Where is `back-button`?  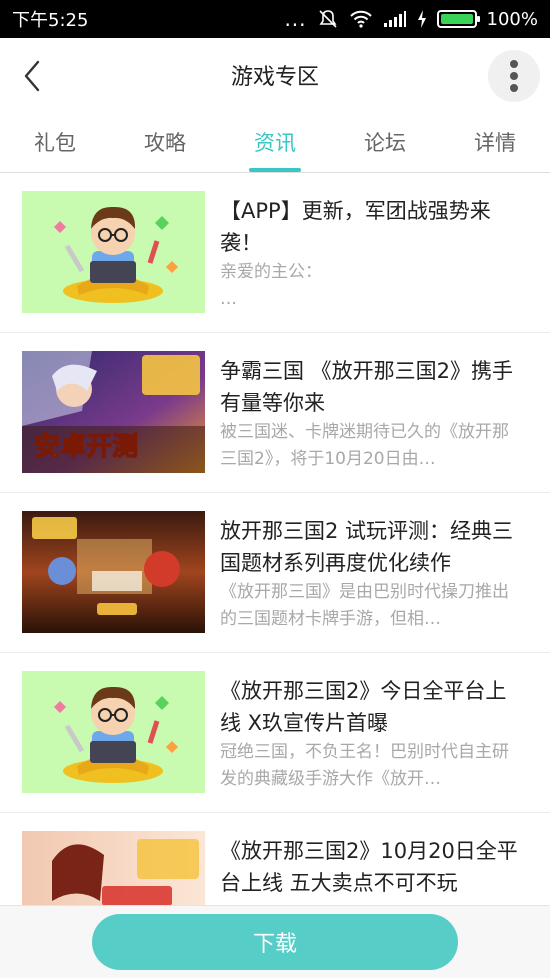
back-button is located at coordinates (32, 76).